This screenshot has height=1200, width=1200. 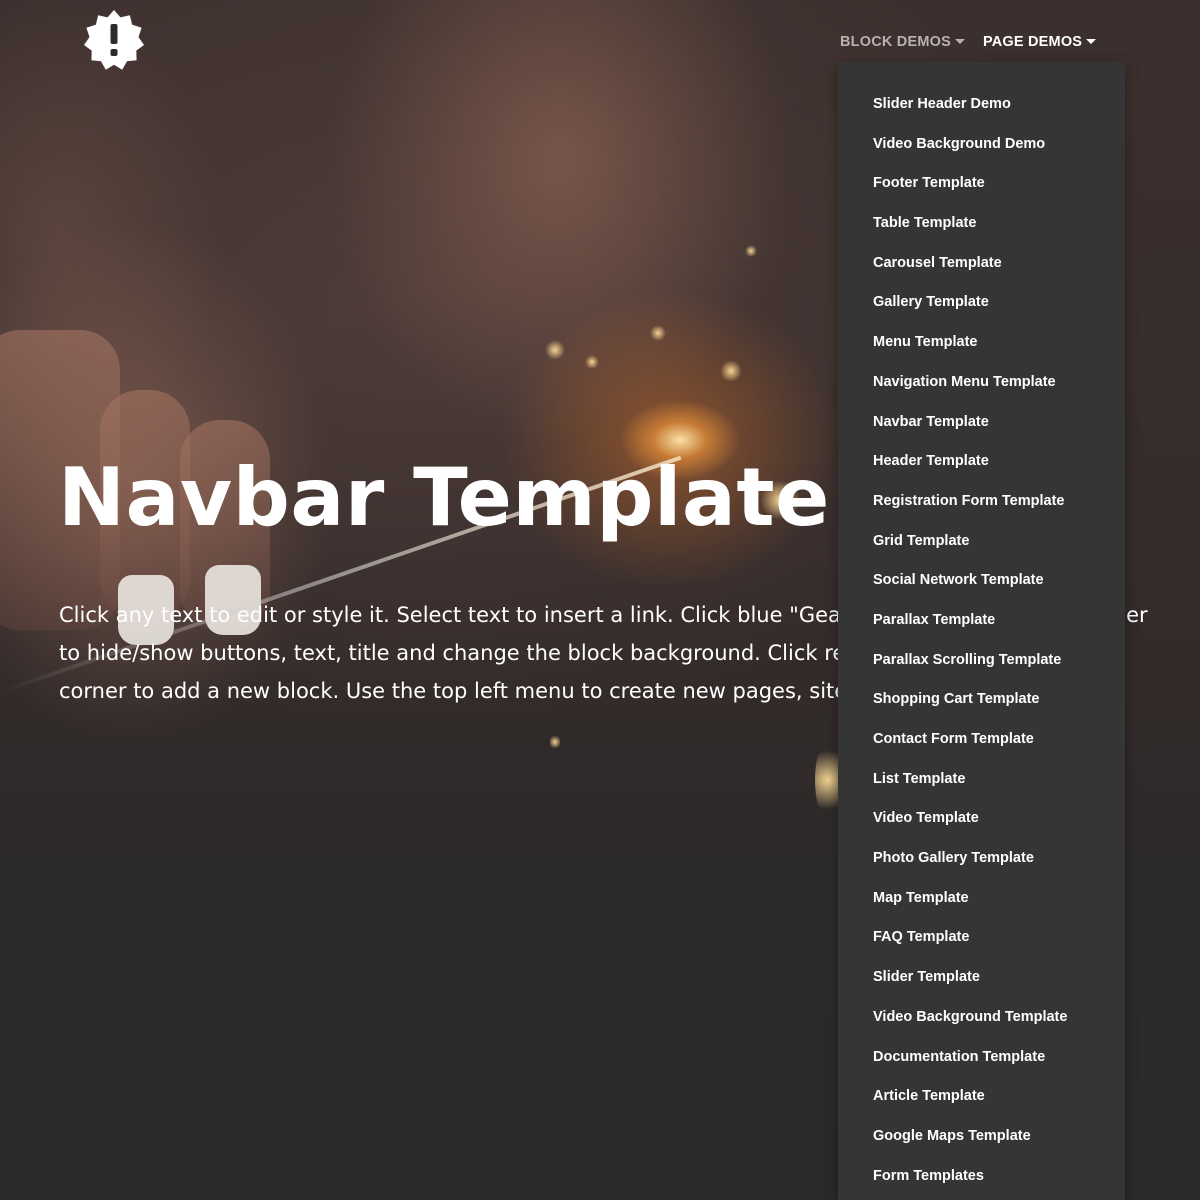 What do you see at coordinates (981, 542) in the screenshot?
I see `dropdown-item: Grid Template` at bounding box center [981, 542].